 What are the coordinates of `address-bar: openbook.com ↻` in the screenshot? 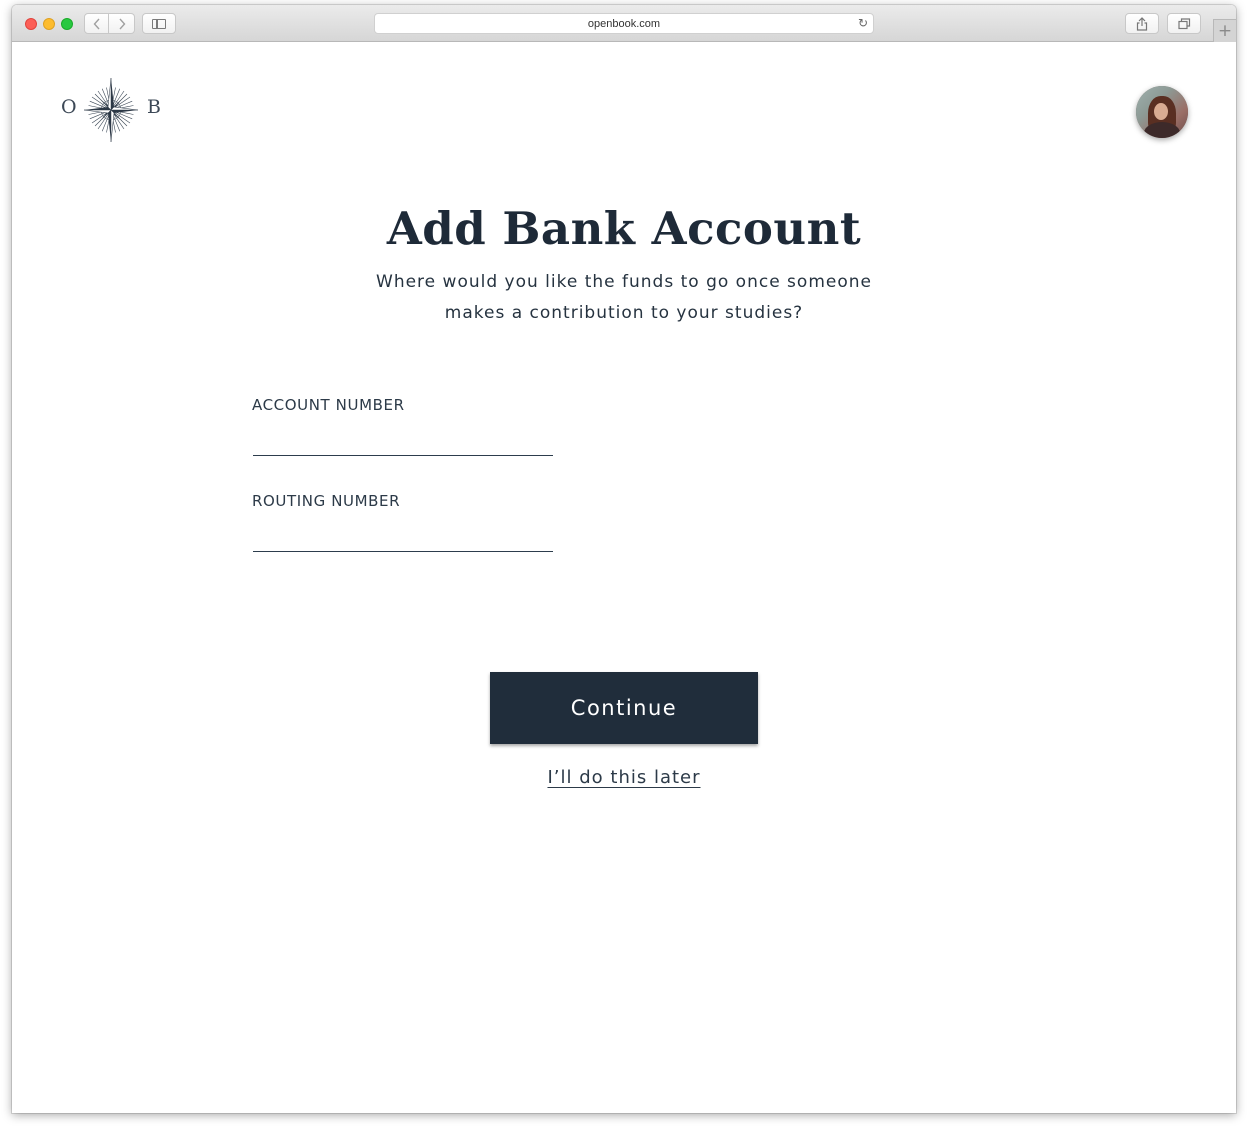 It's located at (624, 23).